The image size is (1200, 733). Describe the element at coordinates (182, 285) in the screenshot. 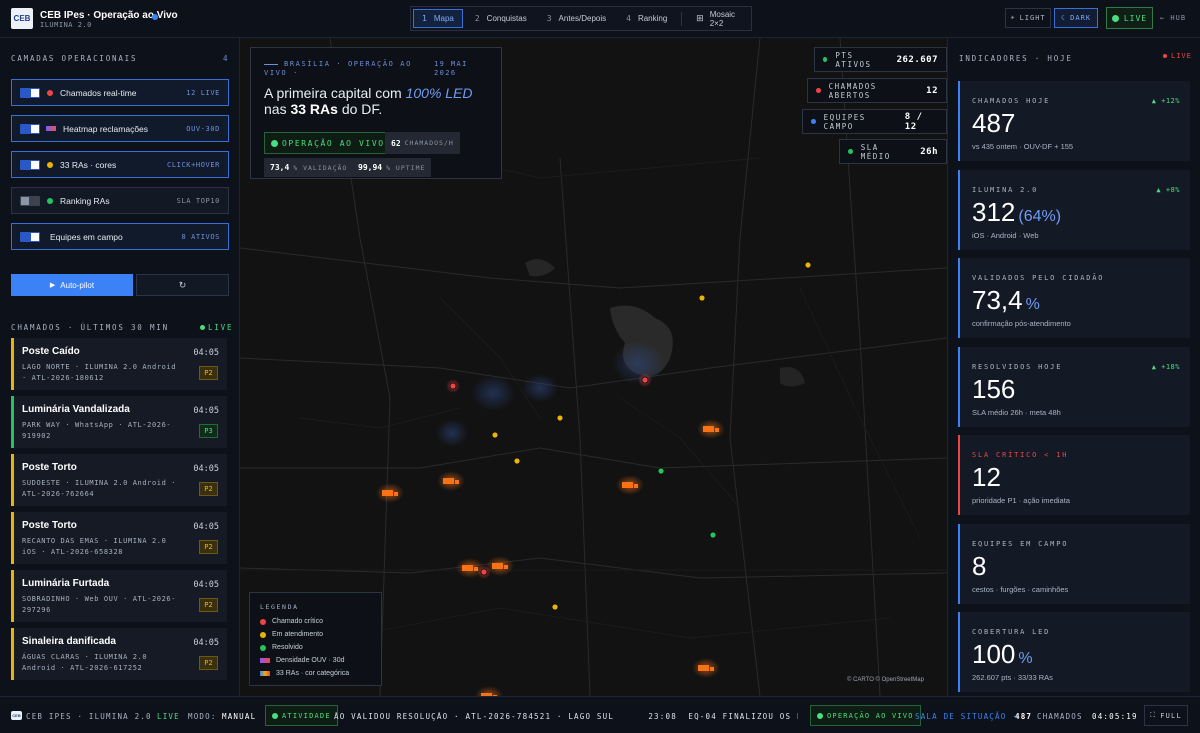

I see `reset-button: ↻` at that location.